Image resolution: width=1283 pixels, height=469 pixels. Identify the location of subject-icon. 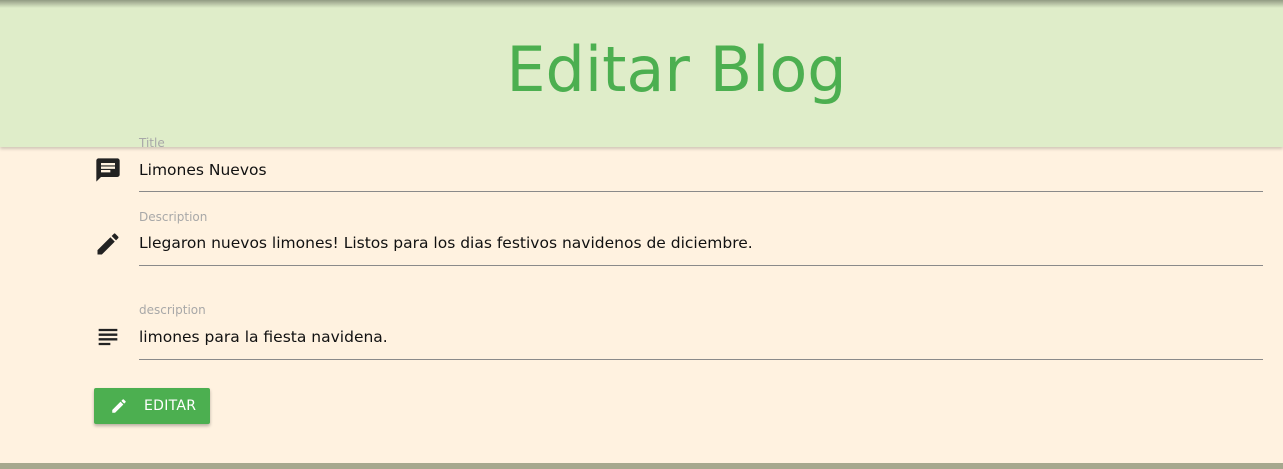
(108, 337).